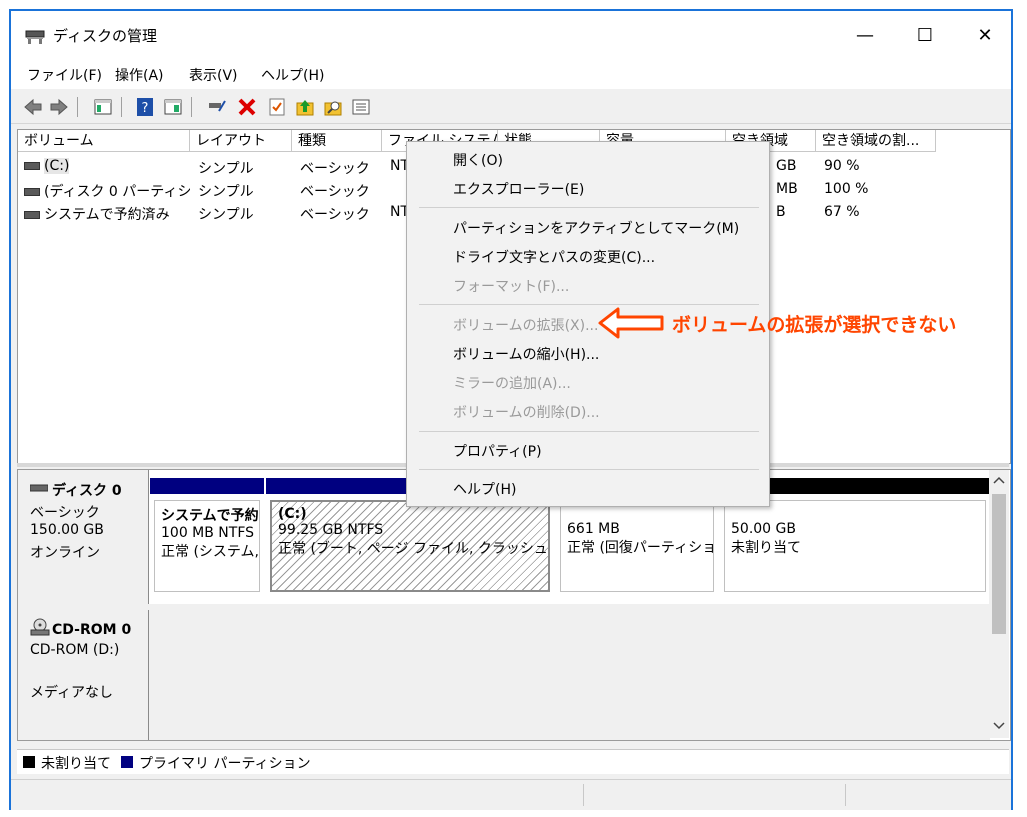 This screenshot has height=817, width=1027. Describe the element at coordinates (92, 630) in the screenshot. I see `disk-name: CD-ROM 0` at that location.